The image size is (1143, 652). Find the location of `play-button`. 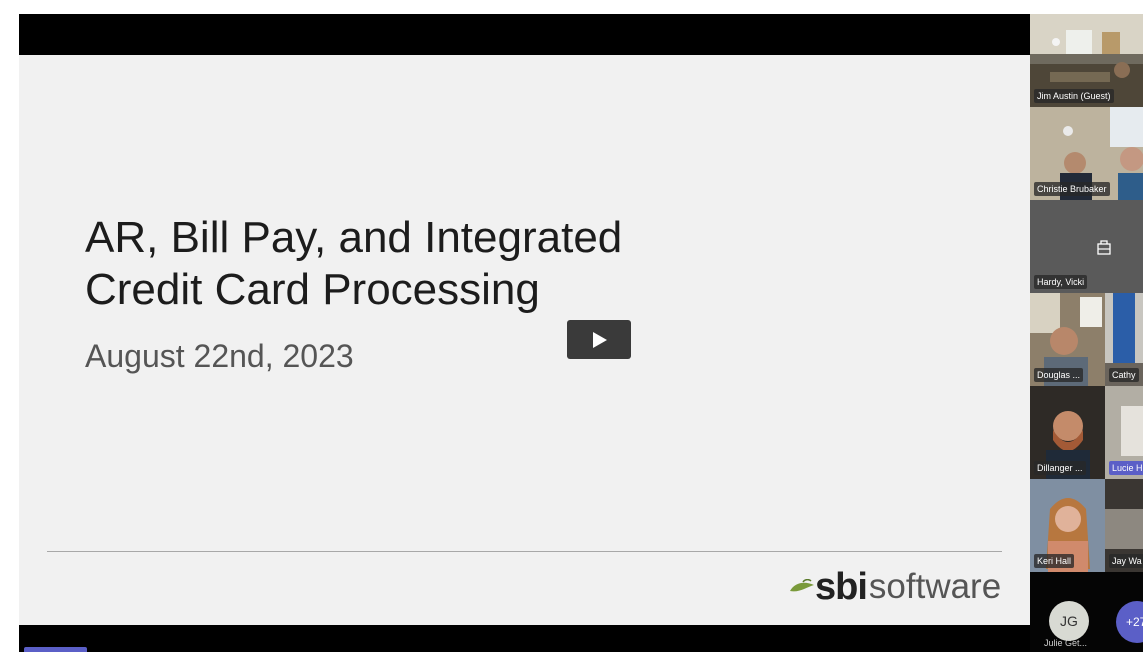

play-button is located at coordinates (599, 339).